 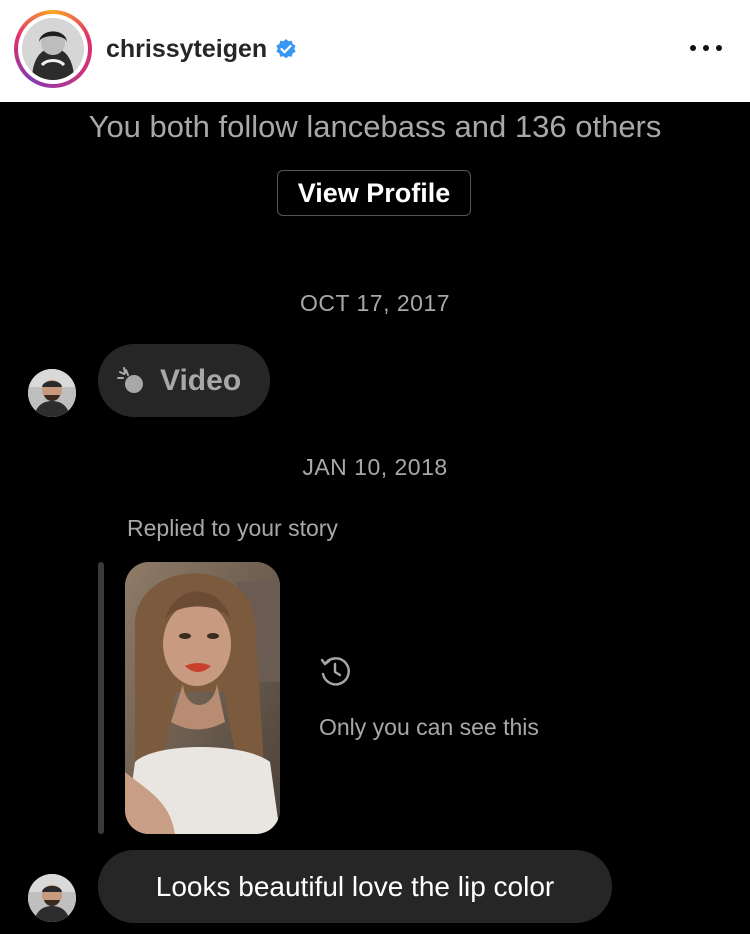 I want to click on story-thumbnail, so click(x=202, y=698).